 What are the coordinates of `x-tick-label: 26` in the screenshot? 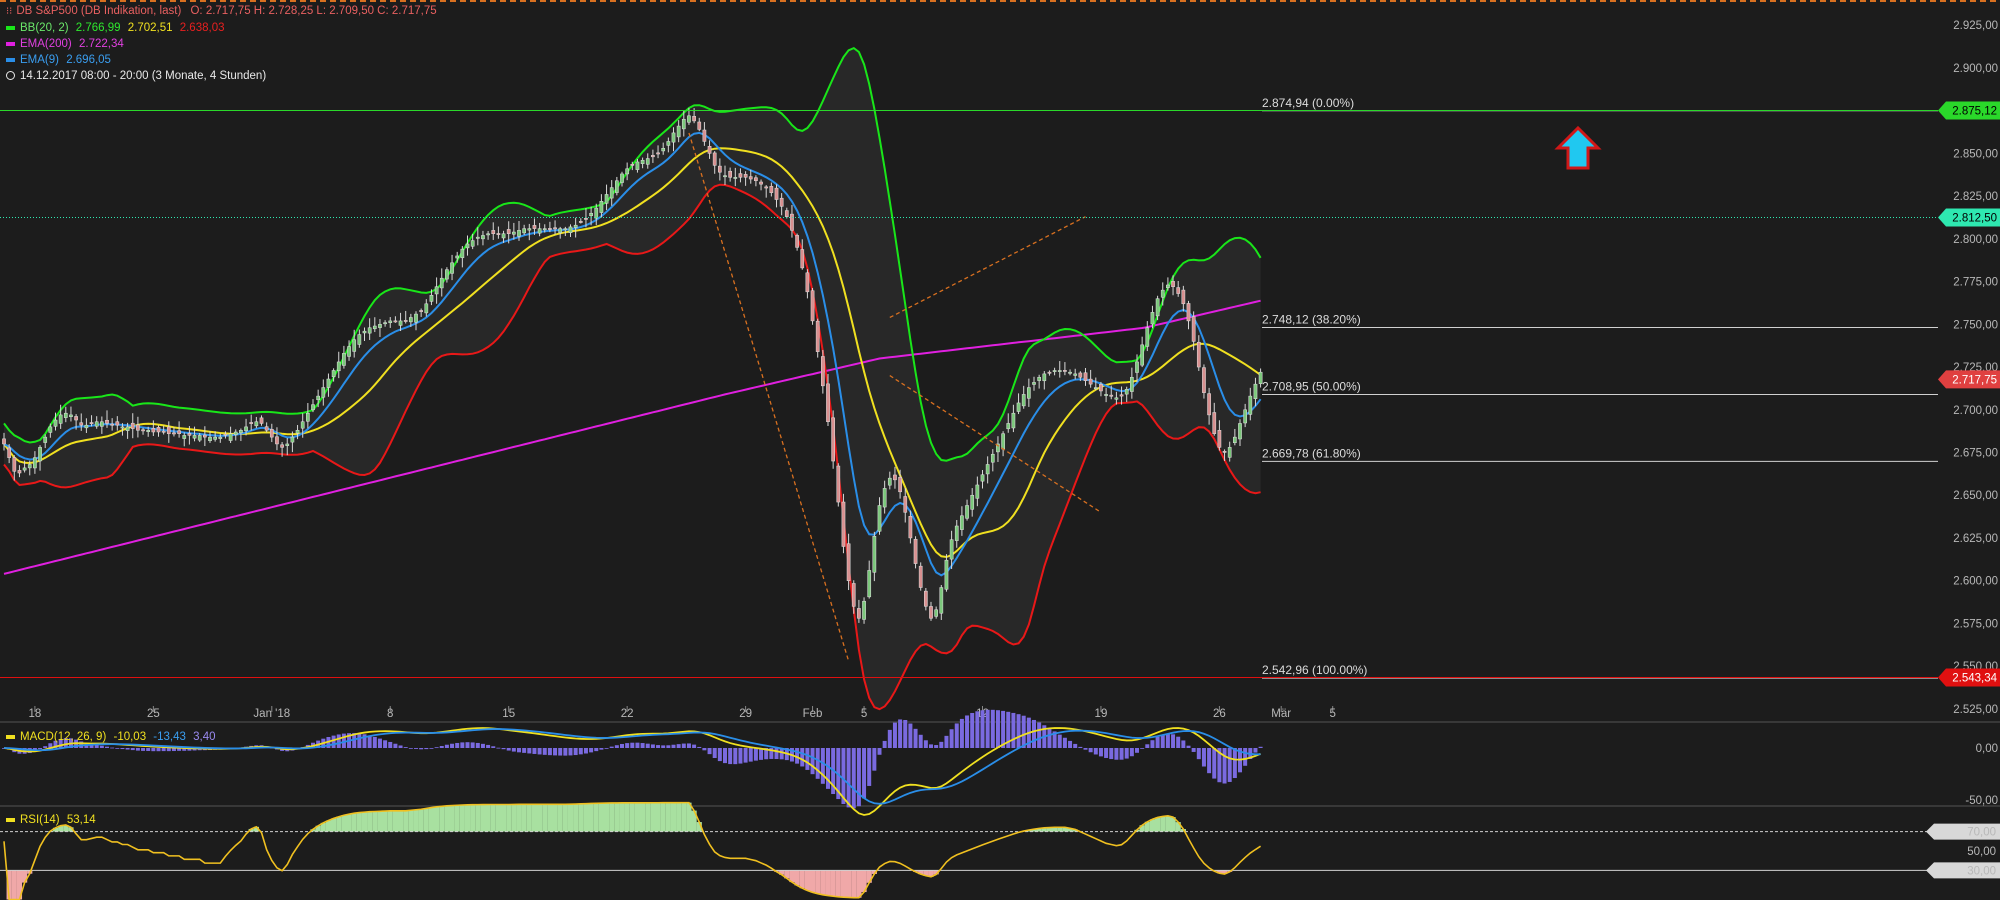 It's located at (1219, 714).